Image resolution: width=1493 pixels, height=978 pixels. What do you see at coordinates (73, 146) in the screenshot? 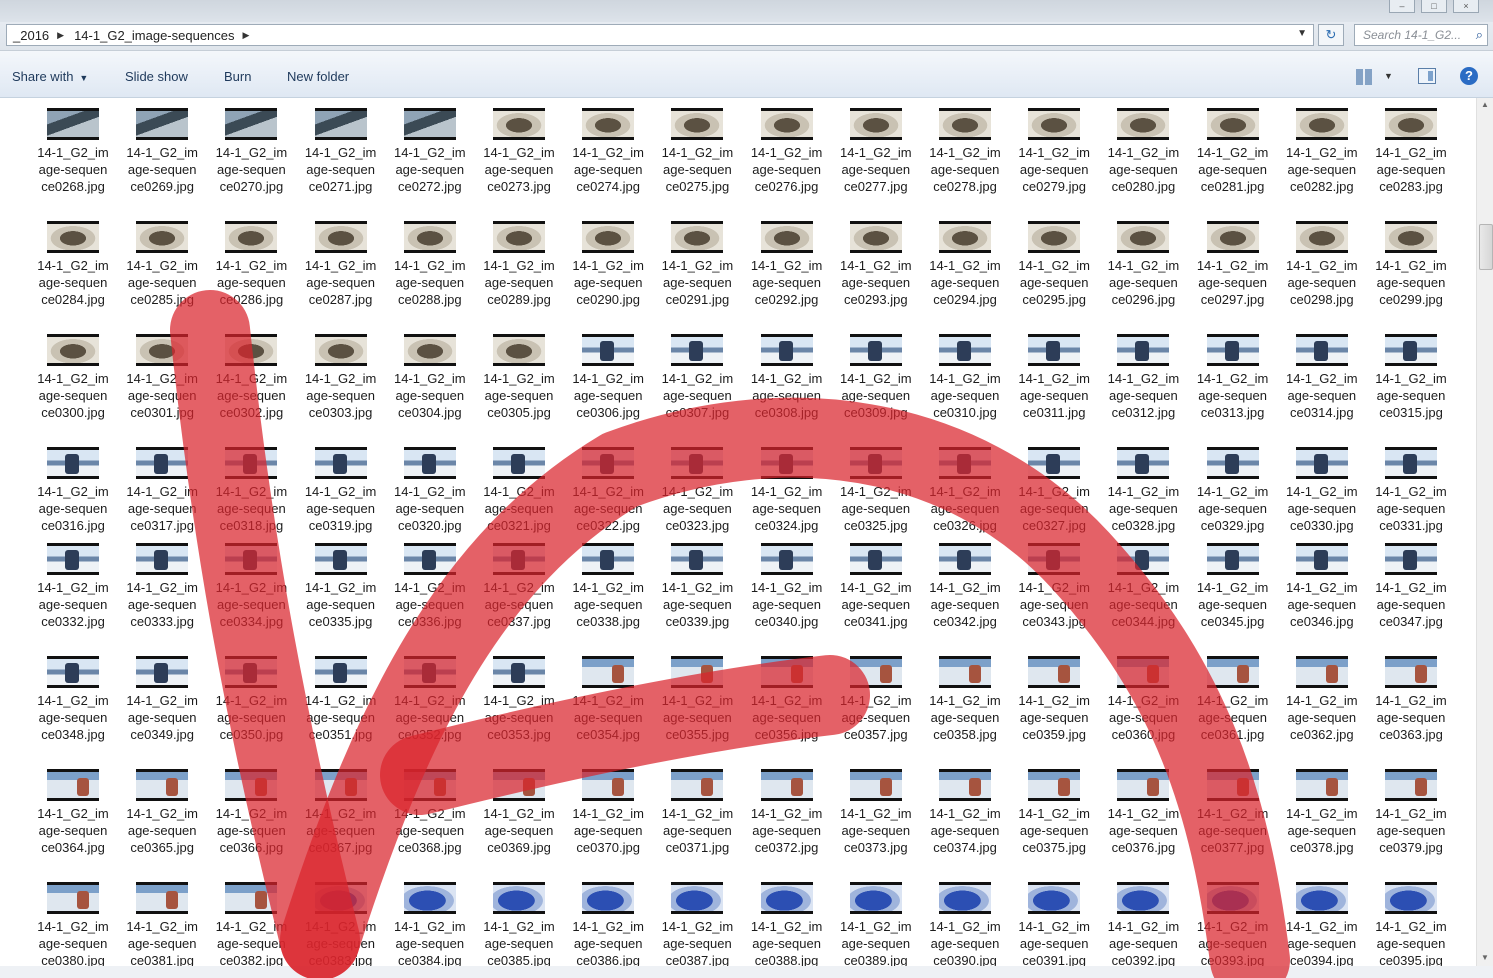
I see `file-item: 14-1_G2_im age-sequen ce0268.jpg` at bounding box center [73, 146].